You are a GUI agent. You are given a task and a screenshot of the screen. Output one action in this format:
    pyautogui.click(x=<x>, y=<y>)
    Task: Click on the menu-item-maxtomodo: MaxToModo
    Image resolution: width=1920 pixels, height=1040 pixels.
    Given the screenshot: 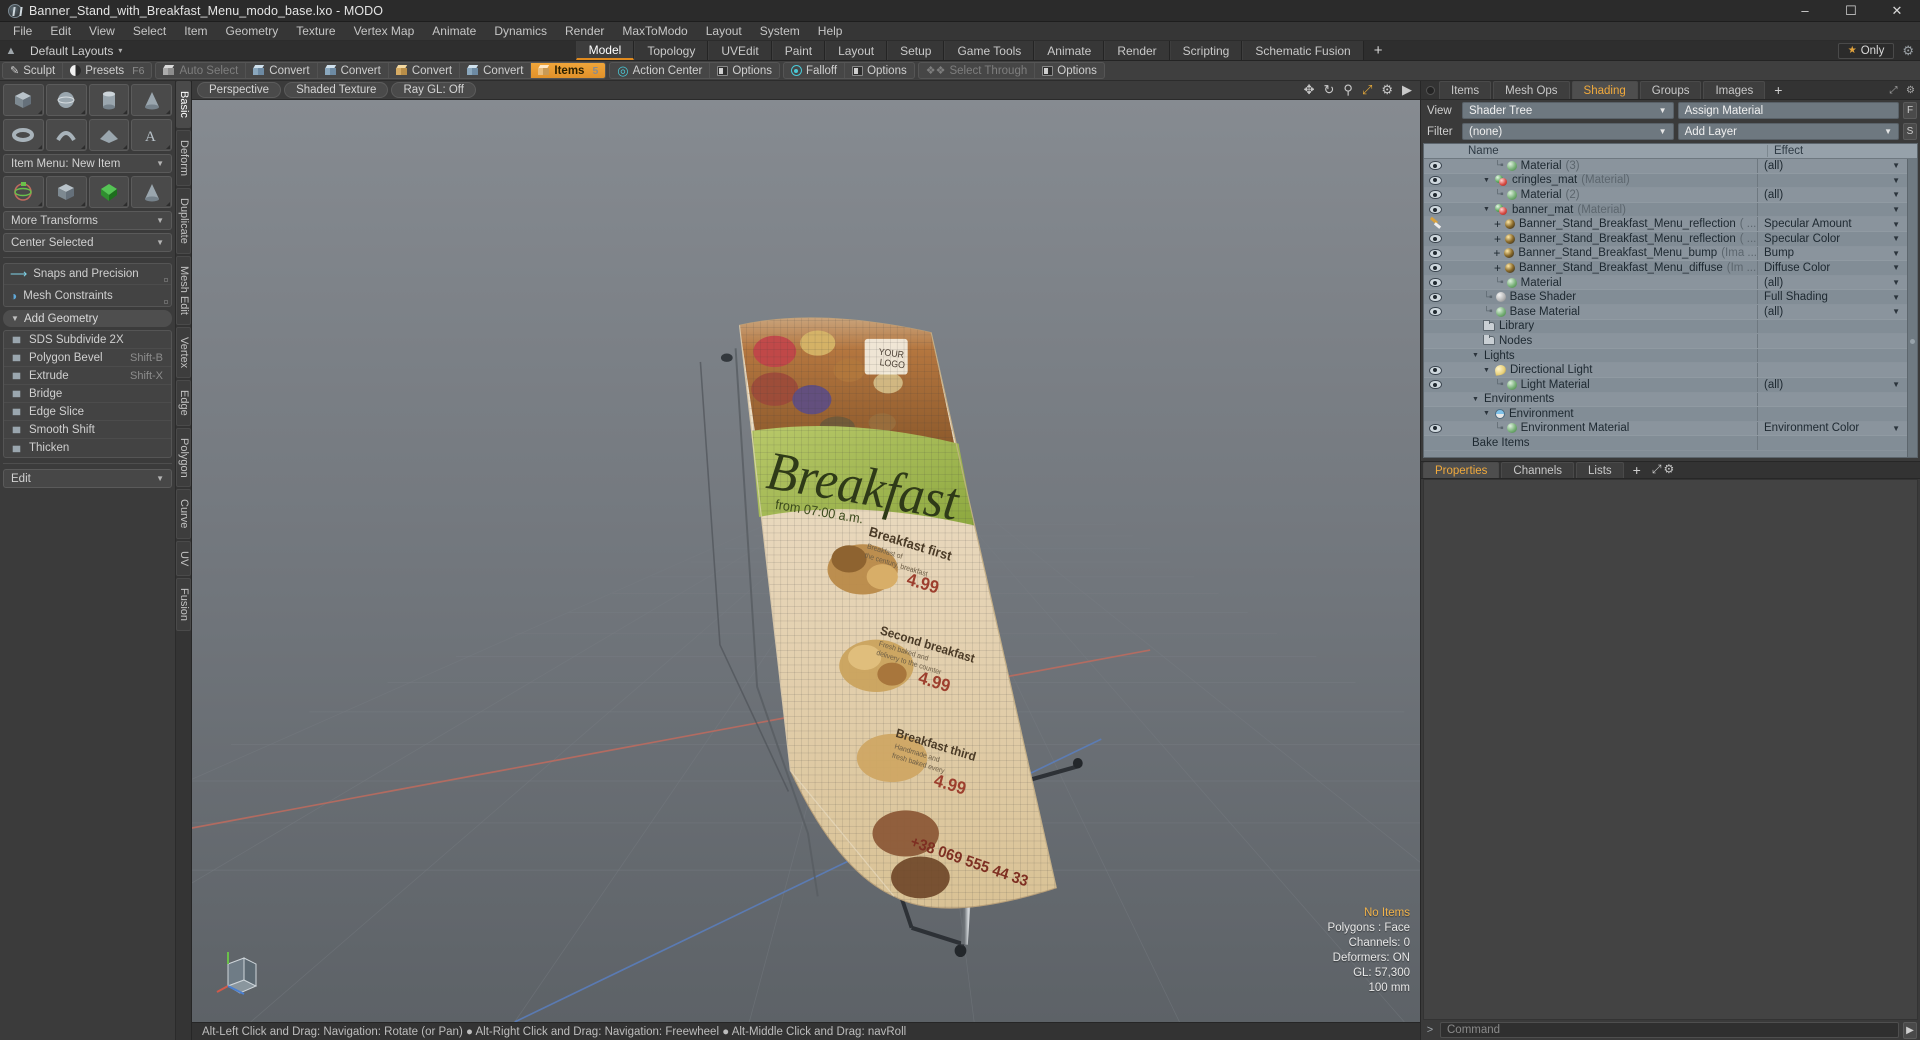 What is the action you would take?
    pyautogui.click(x=654, y=31)
    